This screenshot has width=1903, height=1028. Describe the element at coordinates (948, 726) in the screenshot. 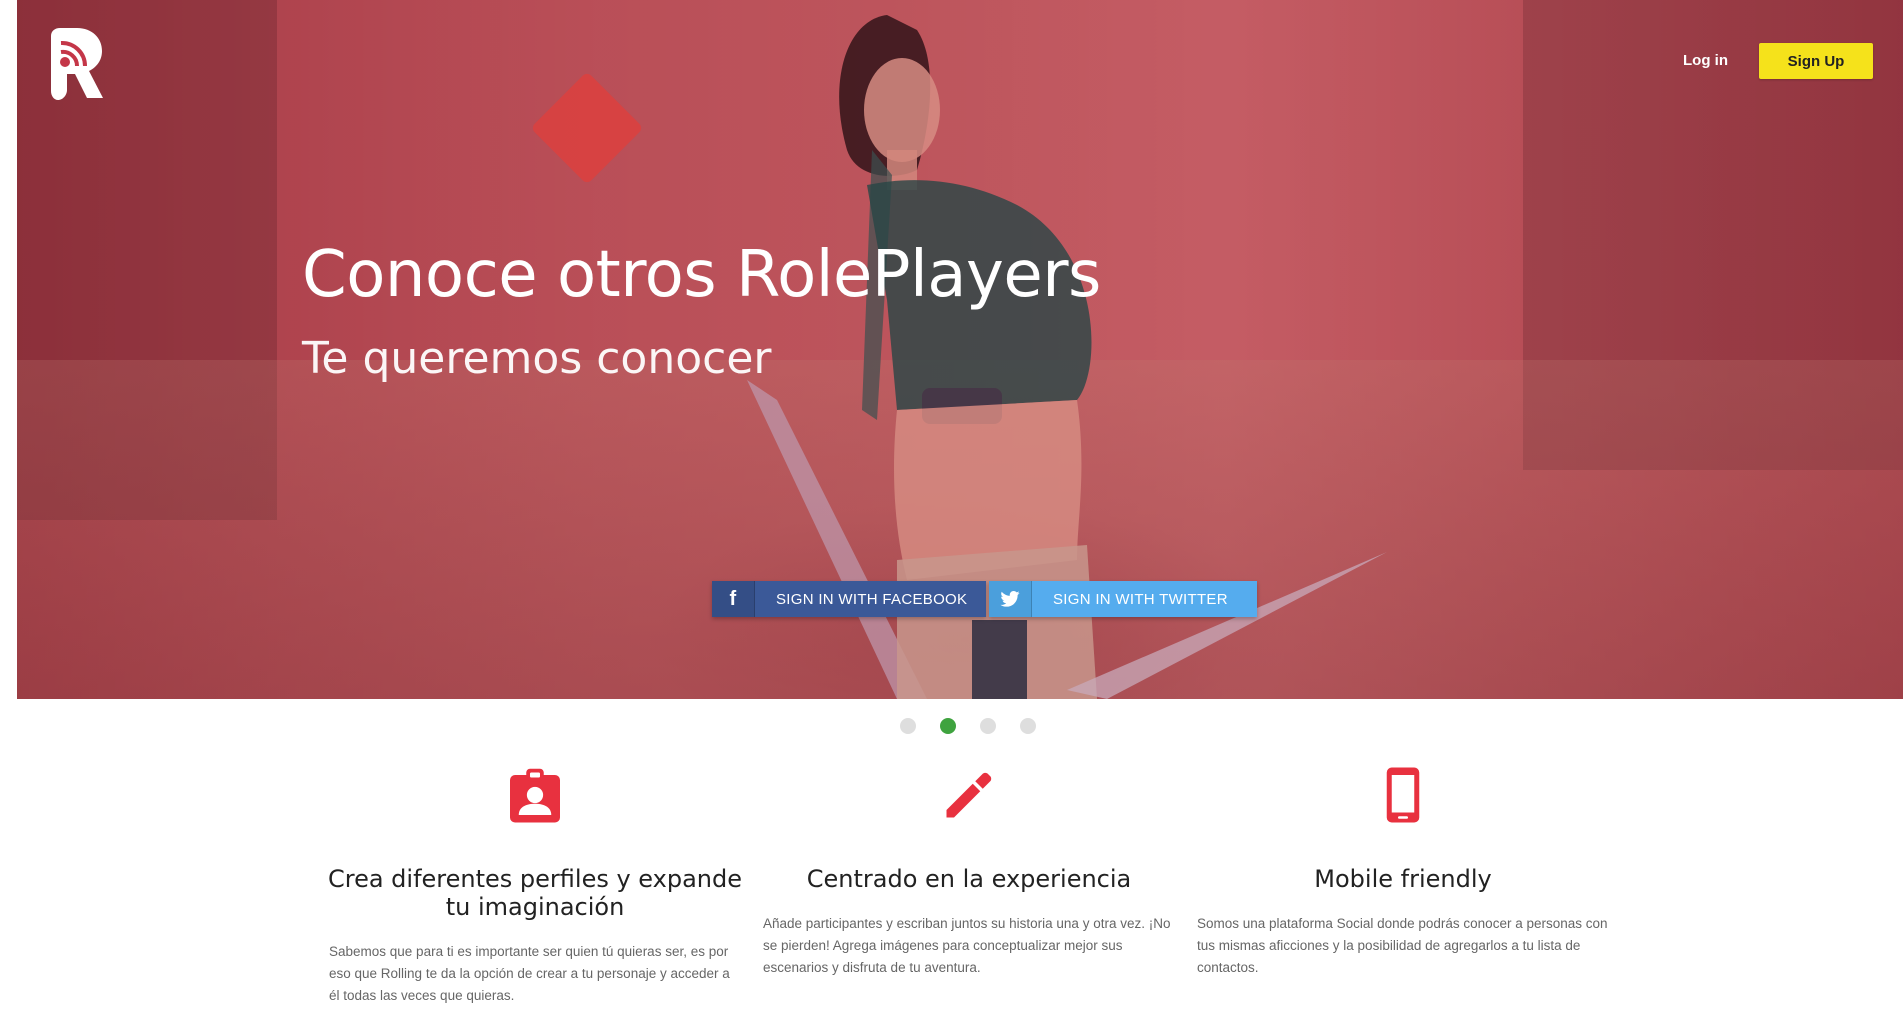

I see `carousel-dot-active` at that location.